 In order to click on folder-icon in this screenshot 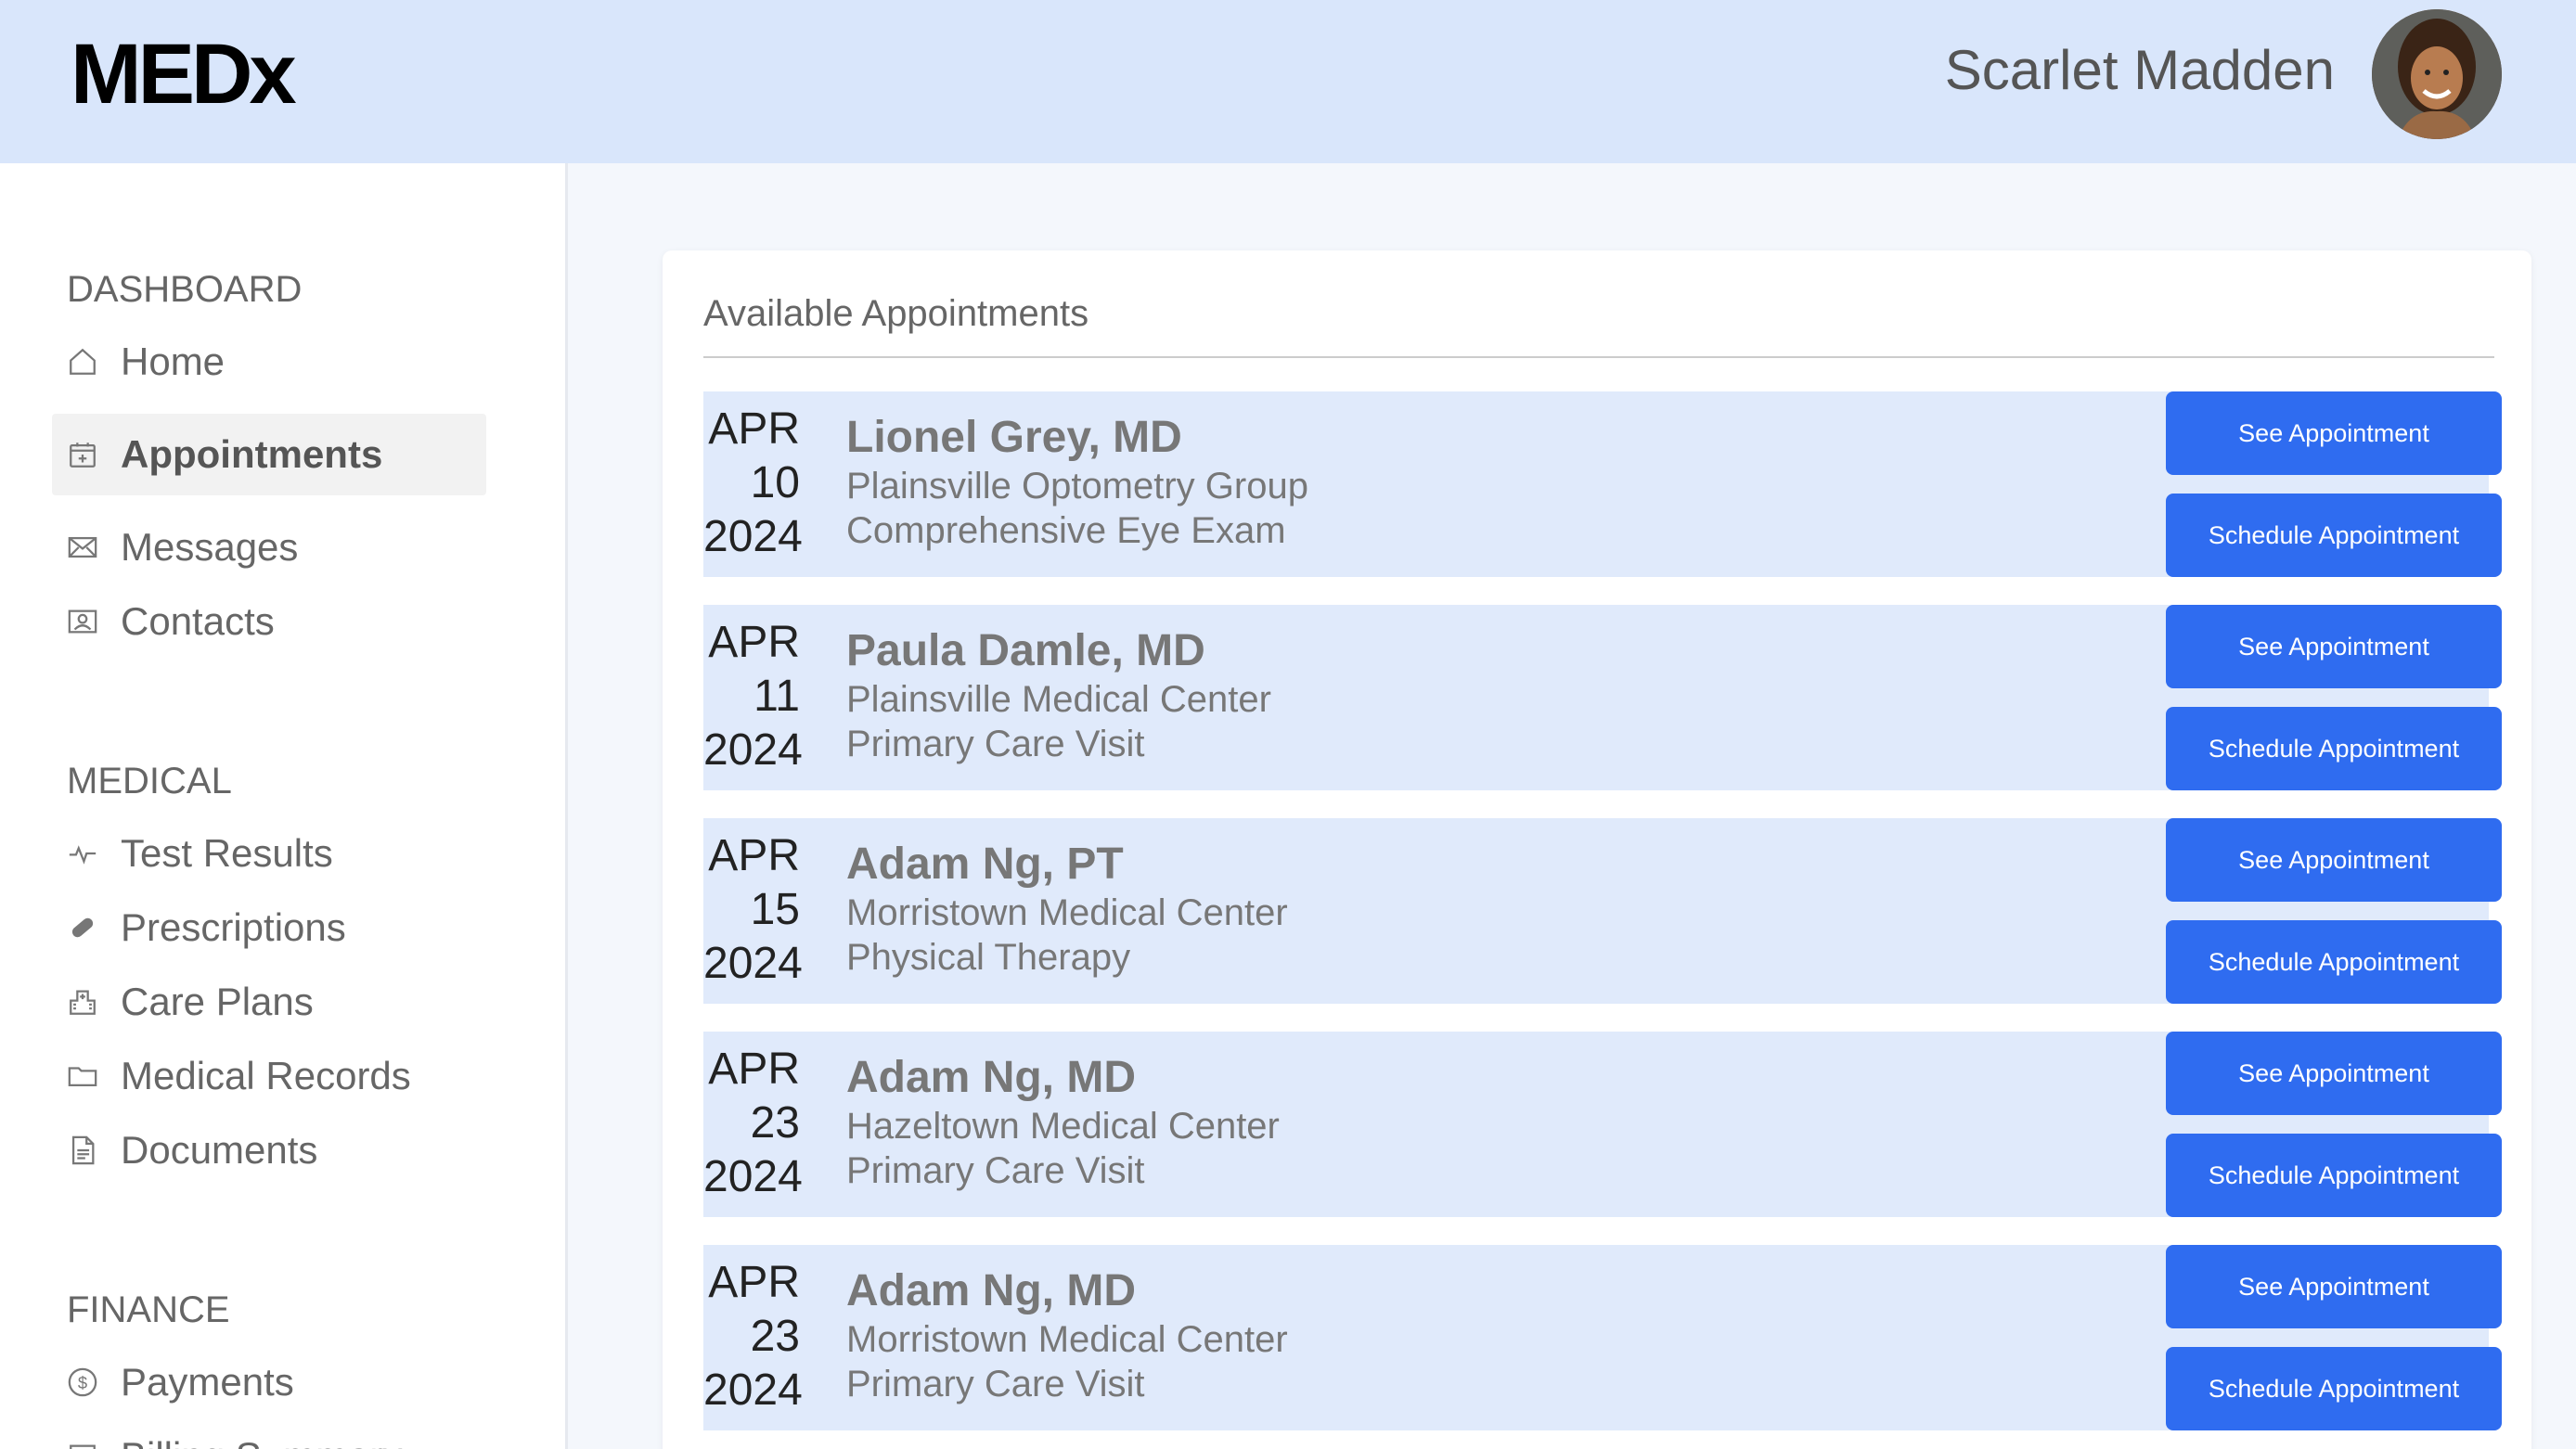, I will do `click(83, 1076)`.